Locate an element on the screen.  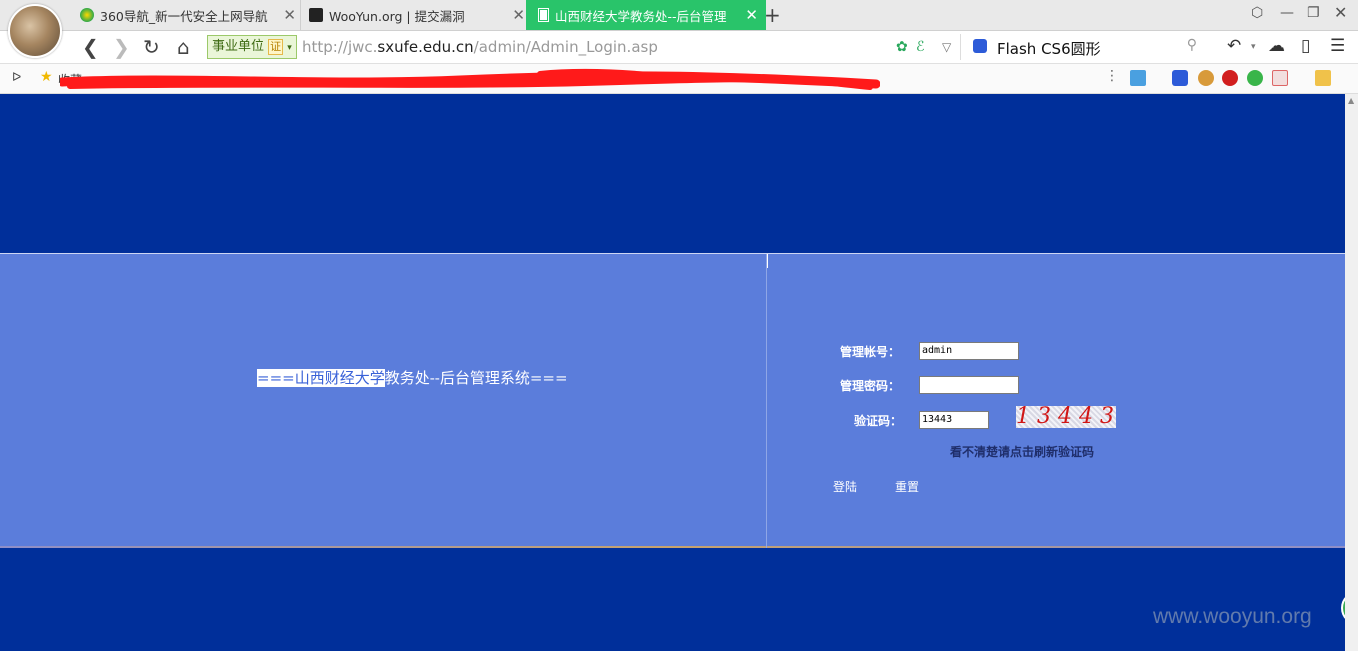
url-prefix: http://jwc. is located at coordinates (340, 47).